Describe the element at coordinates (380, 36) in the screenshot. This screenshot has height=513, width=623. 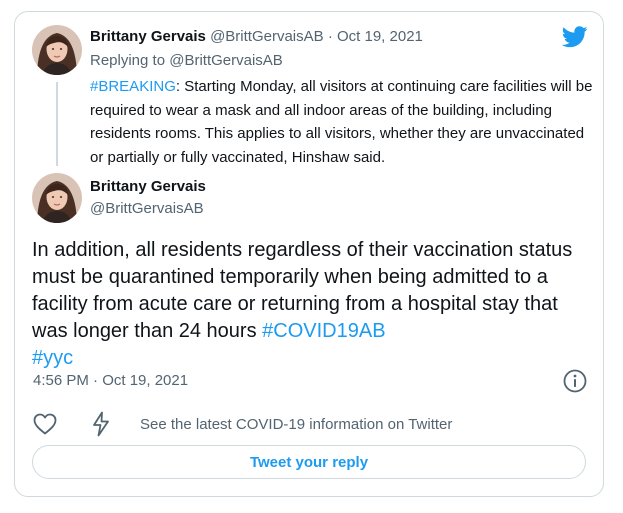
I see `parent-tweet-date: Oct 19, 2021` at that location.